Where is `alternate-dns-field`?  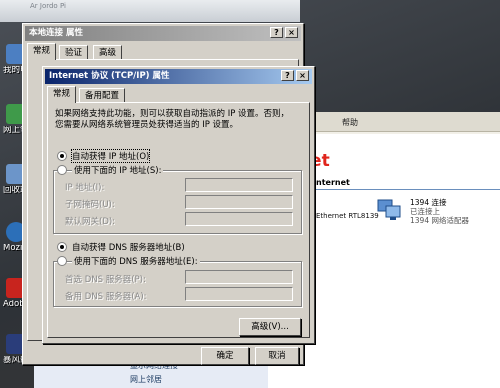
alternate-dns-field is located at coordinates (239, 294).